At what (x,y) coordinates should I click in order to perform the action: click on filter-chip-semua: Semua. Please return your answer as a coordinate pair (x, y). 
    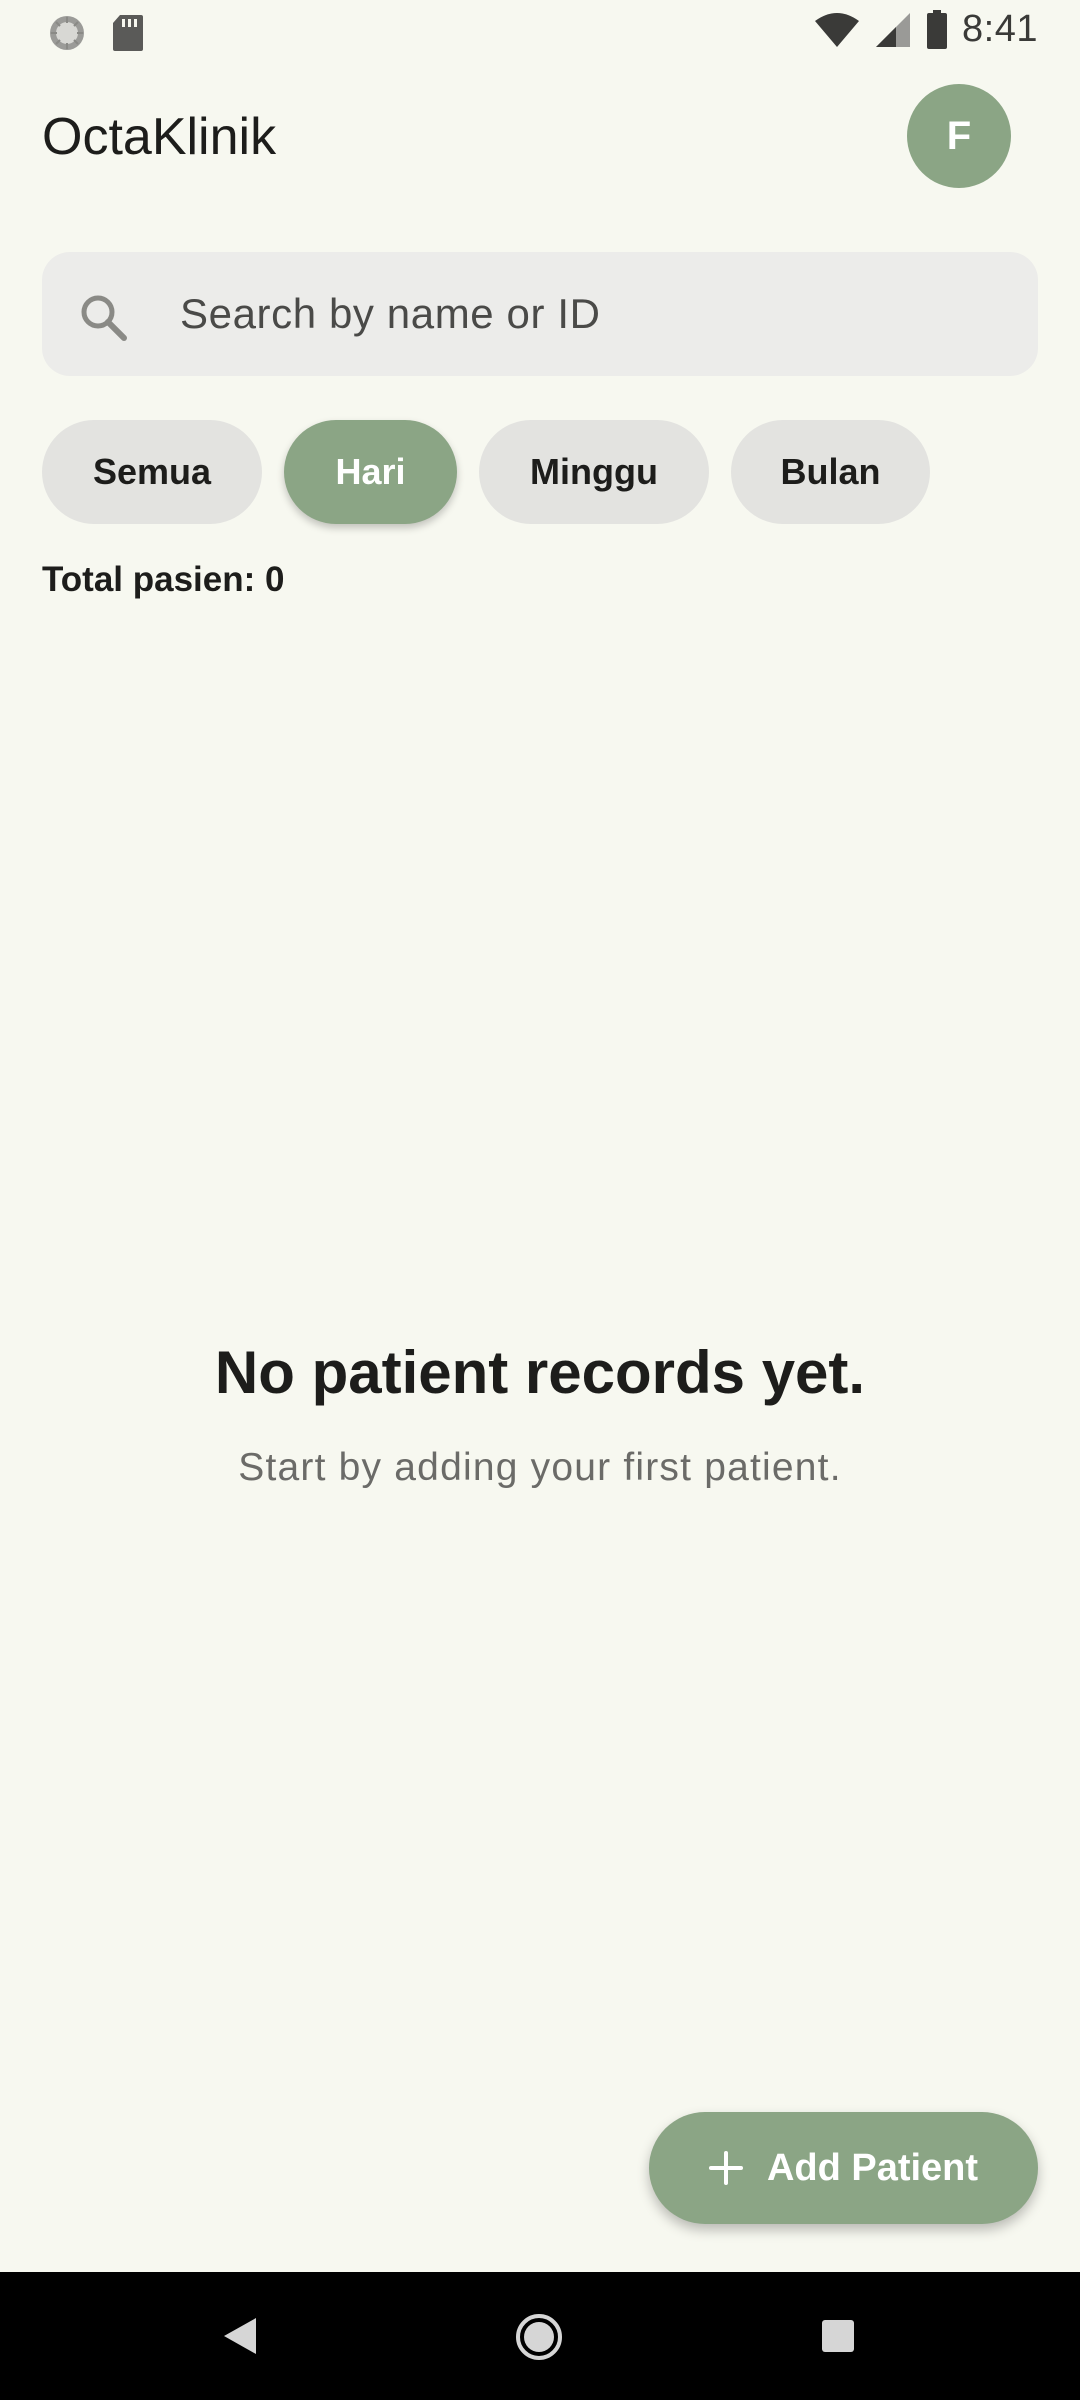
    Looking at the image, I should click on (152, 472).